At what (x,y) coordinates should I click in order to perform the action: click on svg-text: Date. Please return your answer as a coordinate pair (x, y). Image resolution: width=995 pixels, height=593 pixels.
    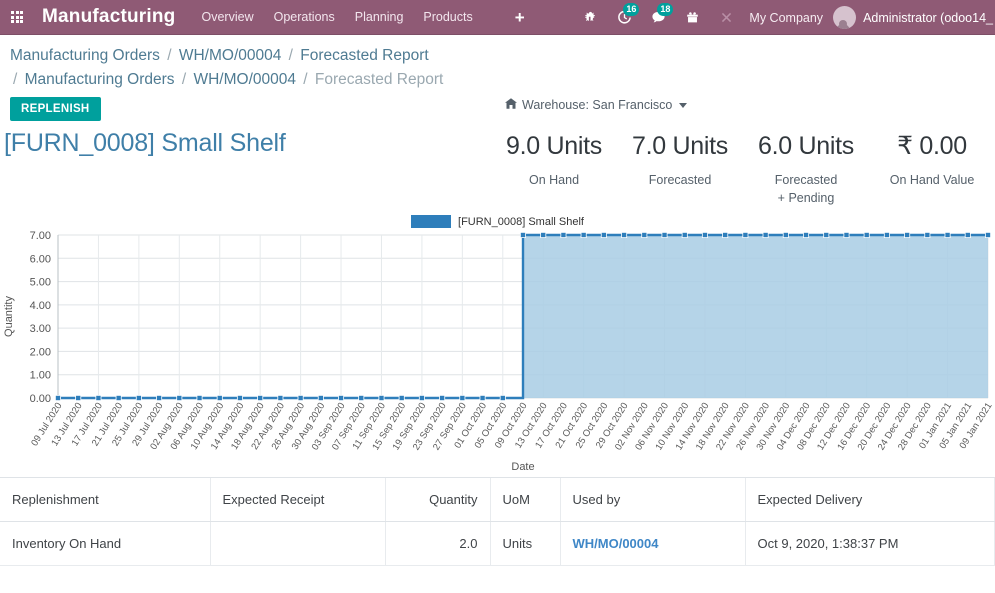
    Looking at the image, I should click on (522, 467).